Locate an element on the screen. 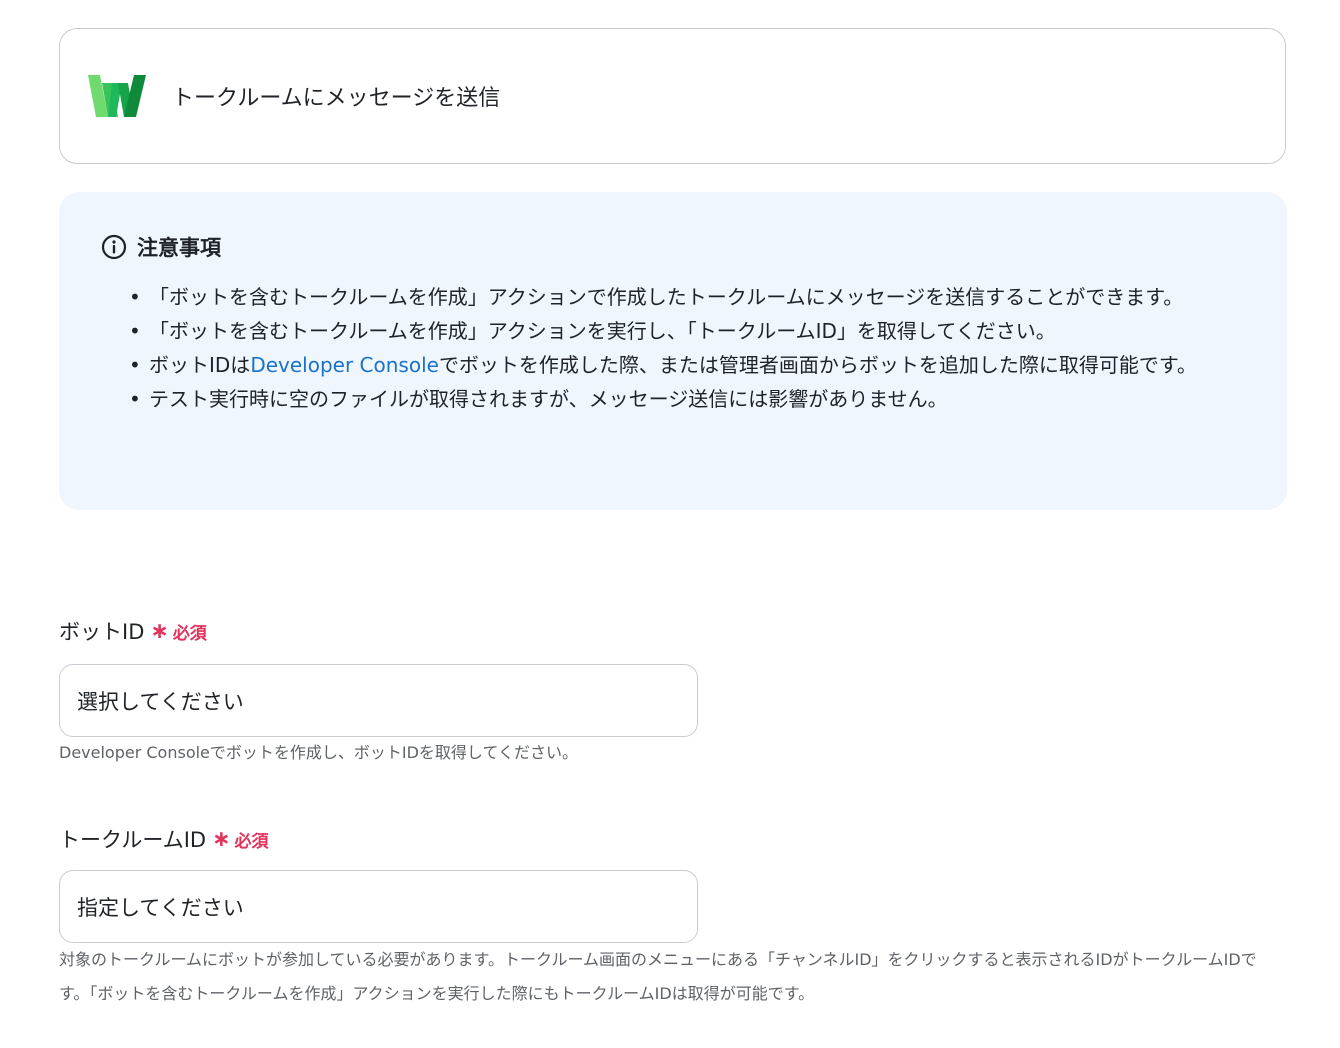  talkroom-id-label-row: トークルームID ∗ 必須 is located at coordinates (164, 839).